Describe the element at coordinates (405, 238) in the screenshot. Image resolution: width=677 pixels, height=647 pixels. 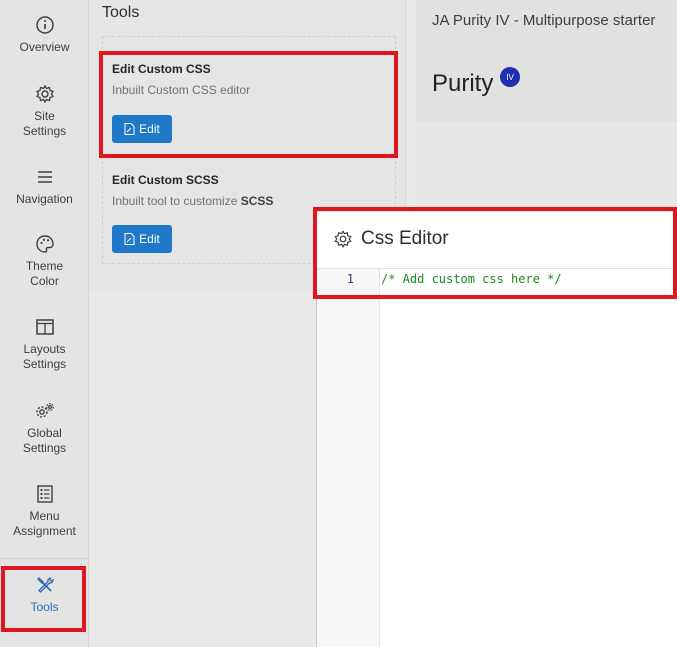
I see `css-editor-title: Css Editor` at that location.